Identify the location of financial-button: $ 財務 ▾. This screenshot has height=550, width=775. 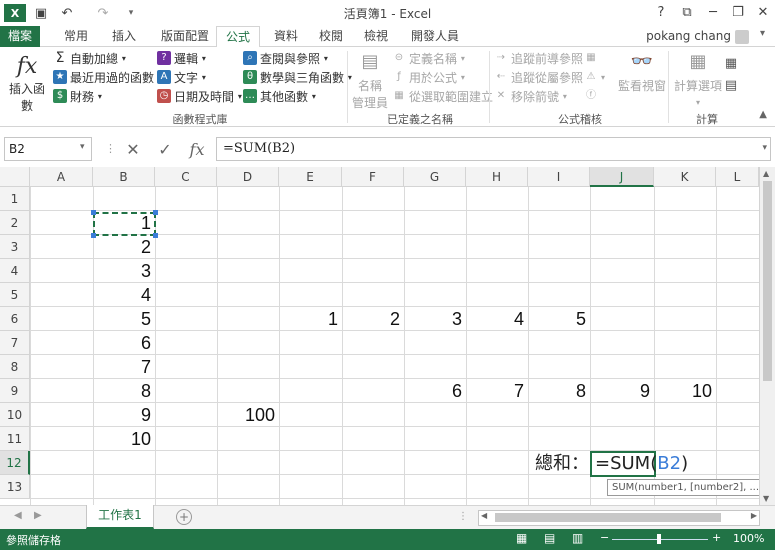
(77, 96).